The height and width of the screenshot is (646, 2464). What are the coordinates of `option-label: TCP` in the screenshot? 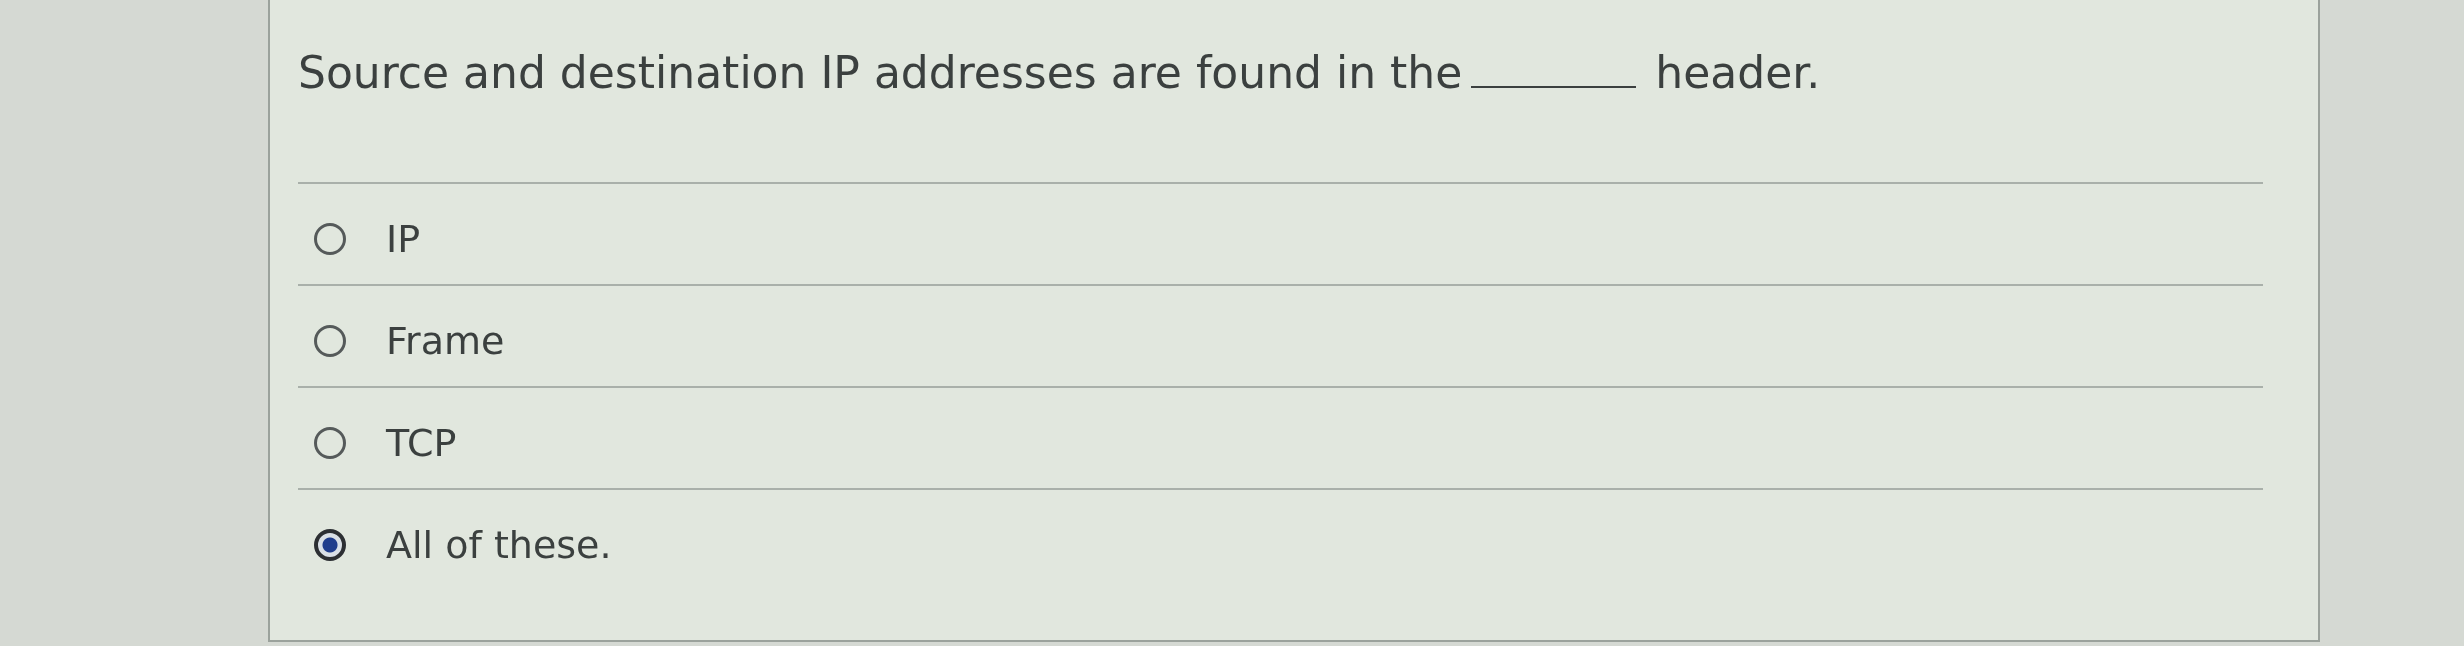 It's located at (421, 443).